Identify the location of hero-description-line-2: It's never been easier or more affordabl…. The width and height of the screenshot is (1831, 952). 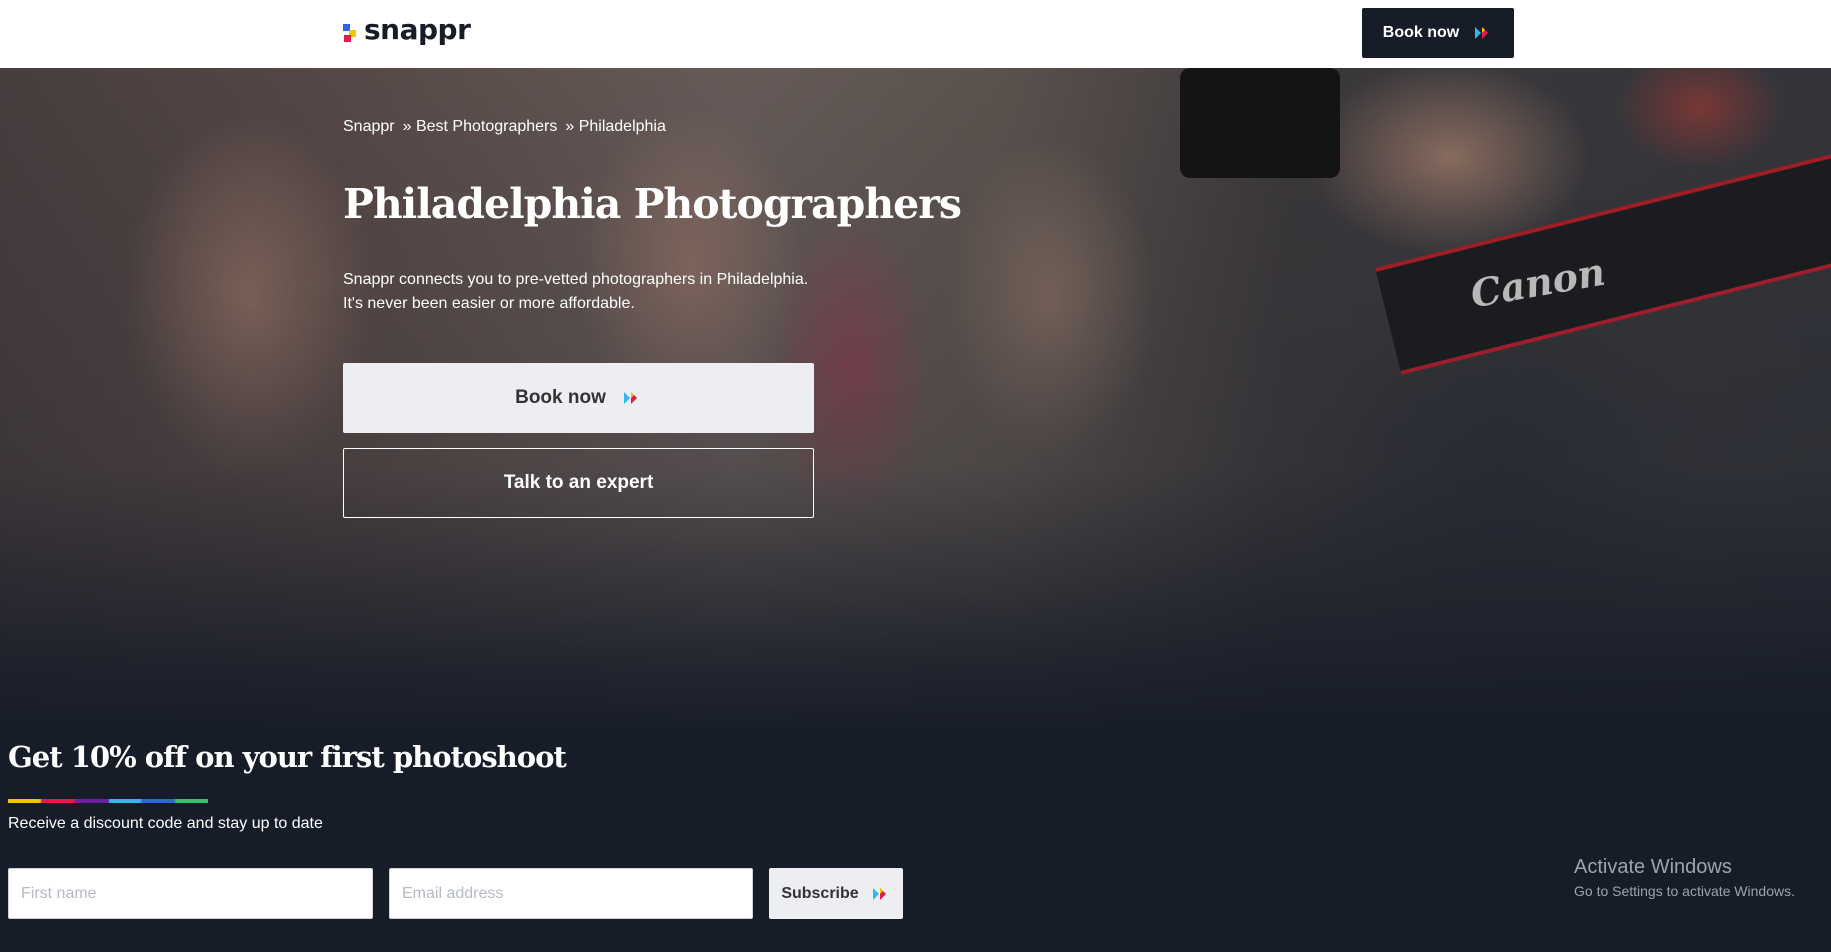
(489, 303).